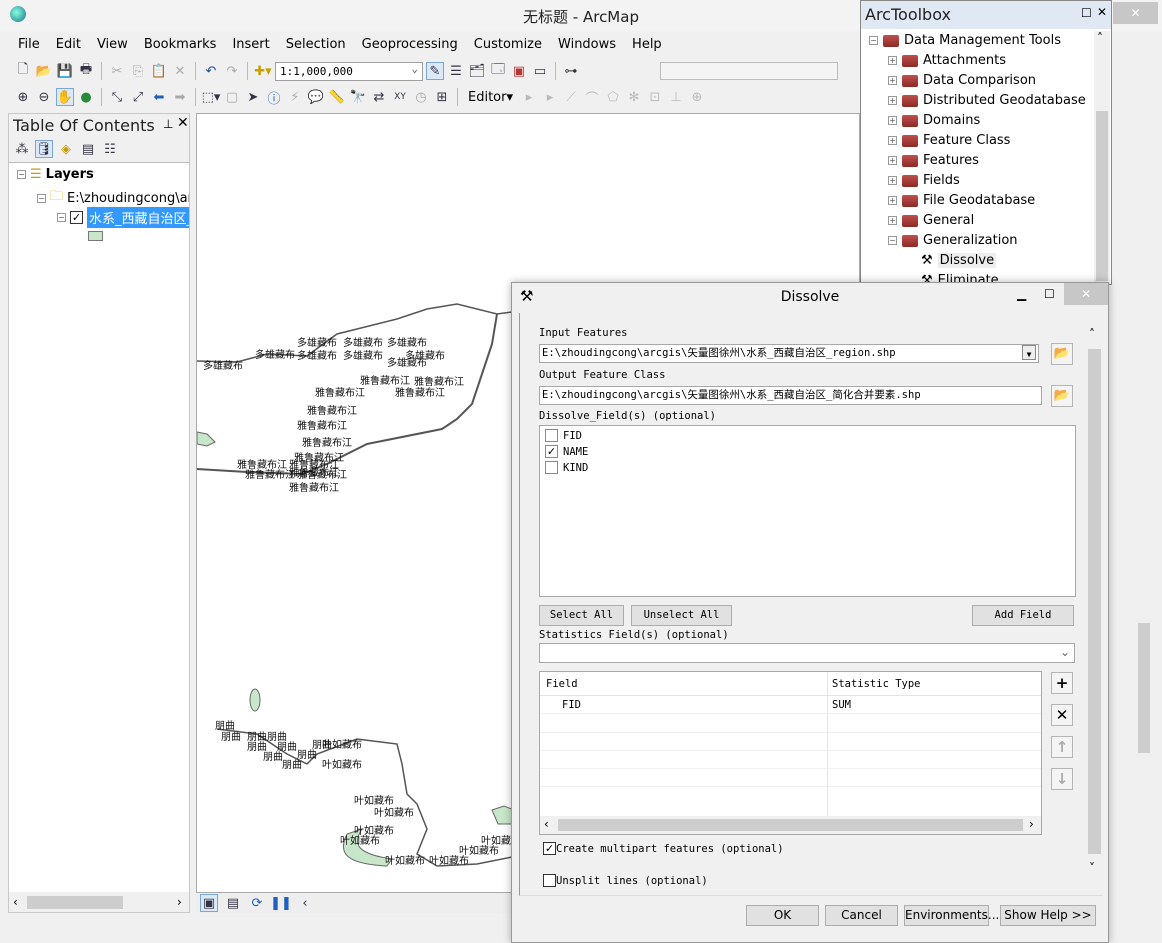 This screenshot has height=943, width=1162. Describe the element at coordinates (625, 880) in the screenshot. I see `unsplit-lines-option: Unsplit lines (optional)` at that location.